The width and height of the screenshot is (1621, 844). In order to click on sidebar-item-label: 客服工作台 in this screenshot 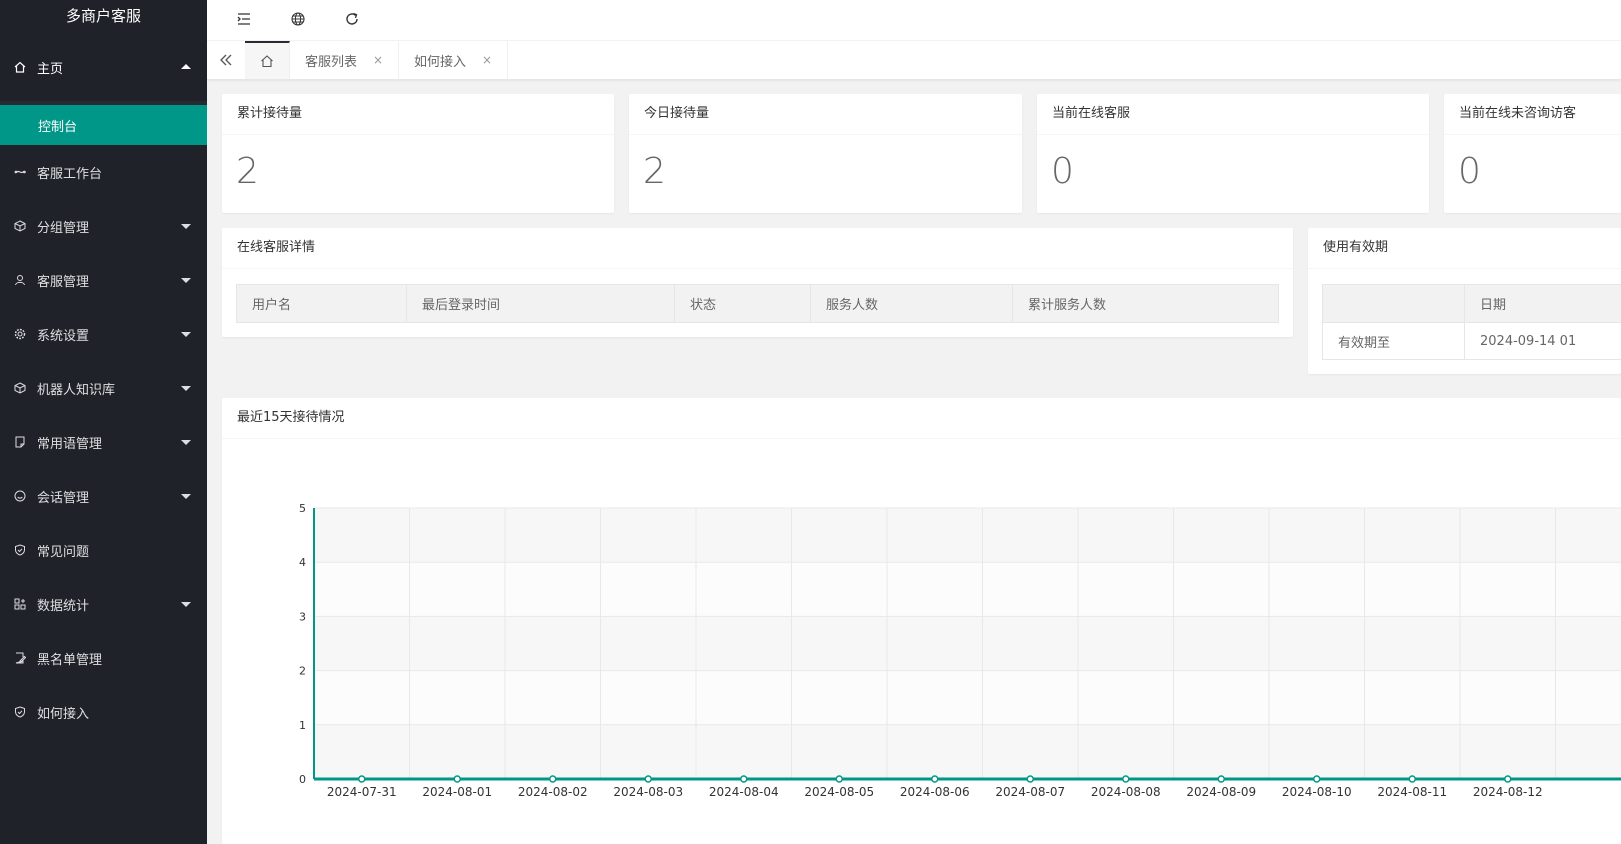, I will do `click(70, 174)`.